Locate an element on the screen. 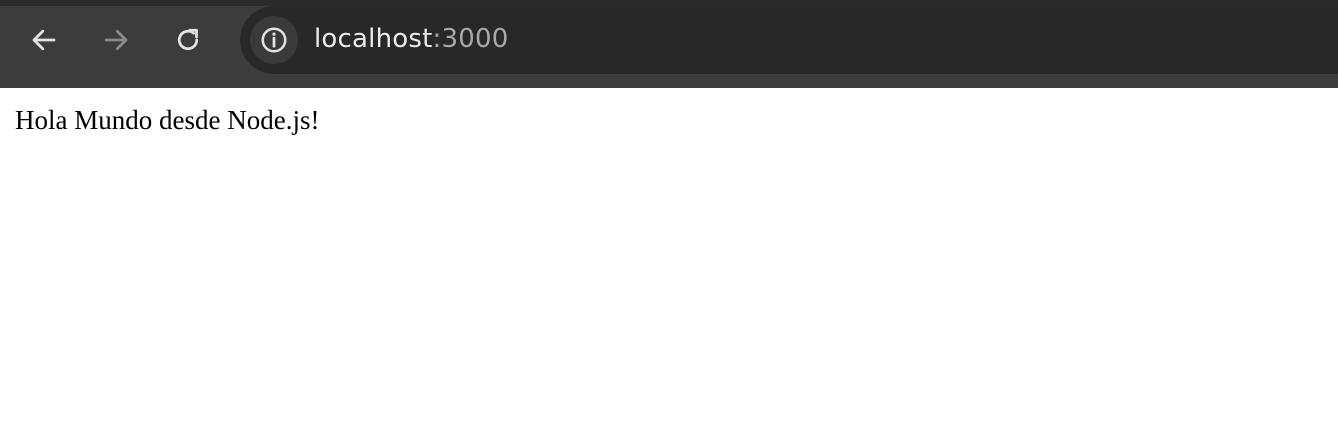 The height and width of the screenshot is (434, 1338). url-port: :3000 is located at coordinates (470, 39).